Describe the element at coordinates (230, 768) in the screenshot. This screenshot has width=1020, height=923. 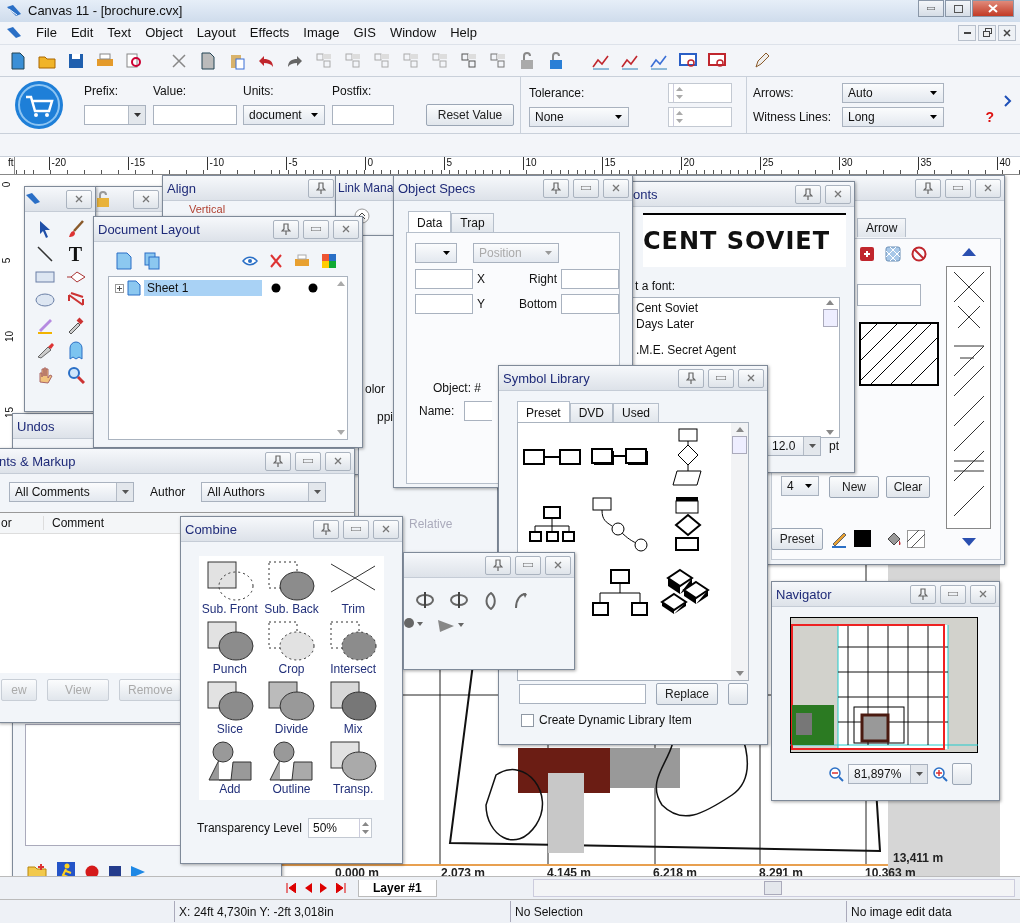
I see `combine-option: Add` at that location.